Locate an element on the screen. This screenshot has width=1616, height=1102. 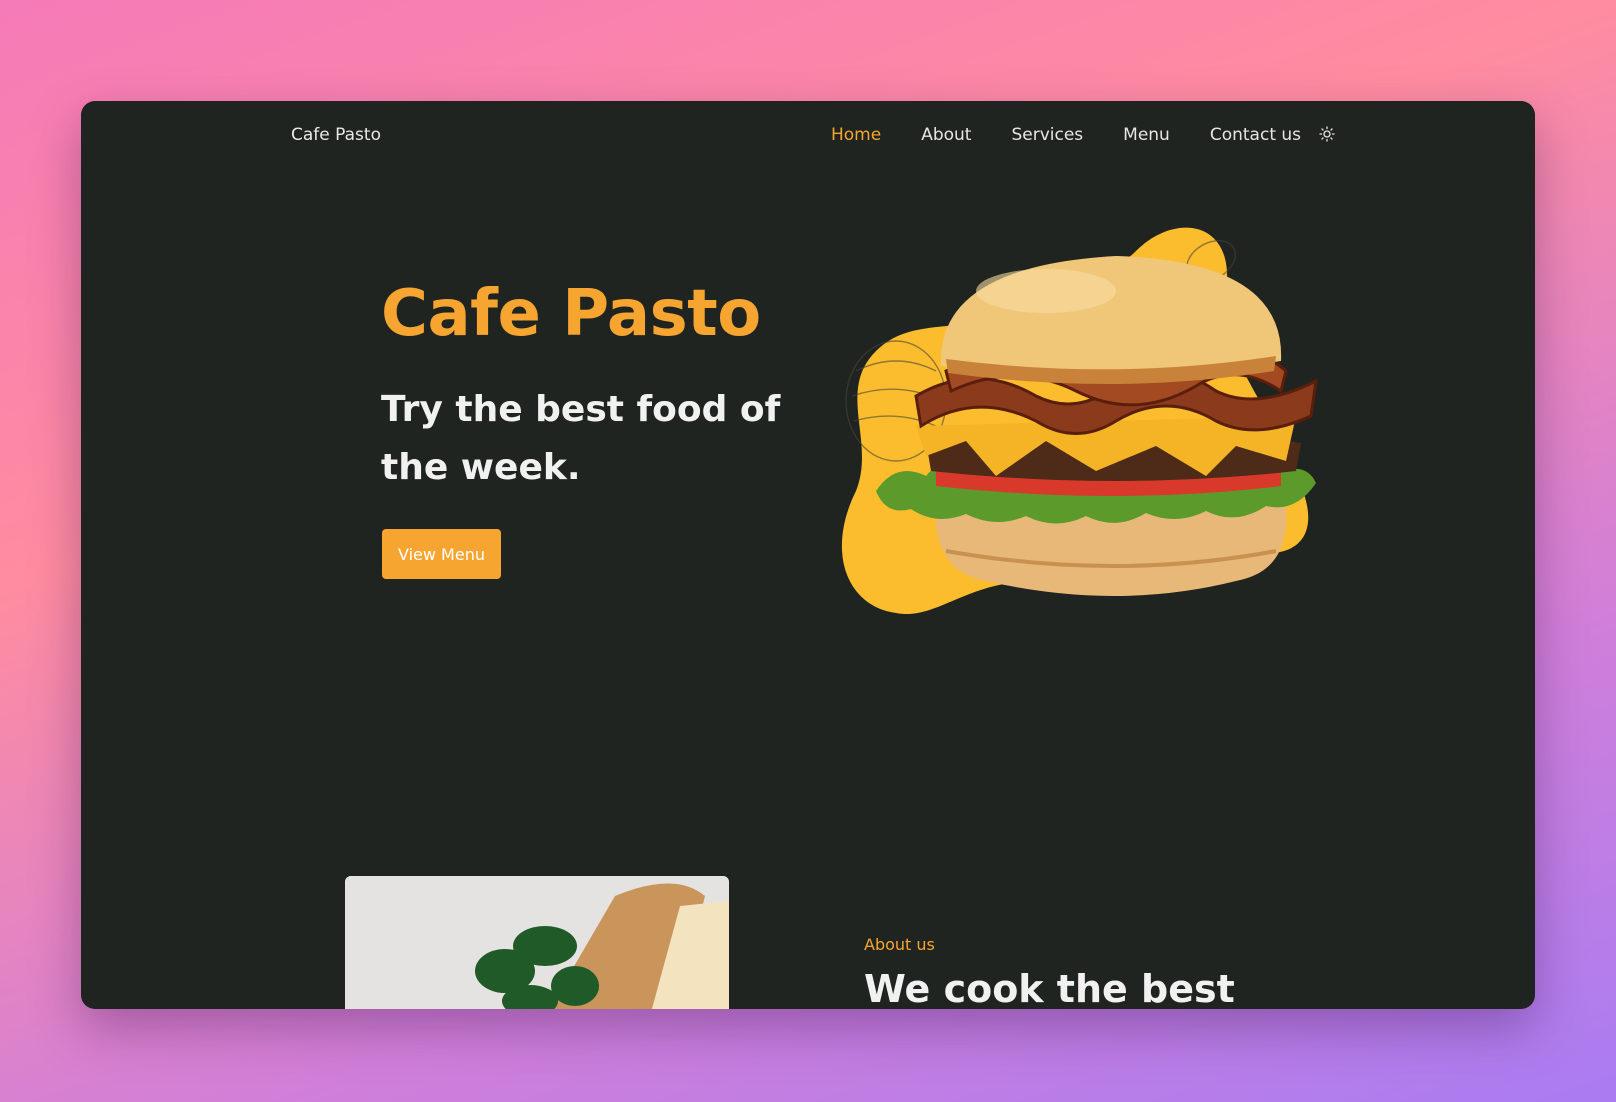
about-image is located at coordinates (537, 942).